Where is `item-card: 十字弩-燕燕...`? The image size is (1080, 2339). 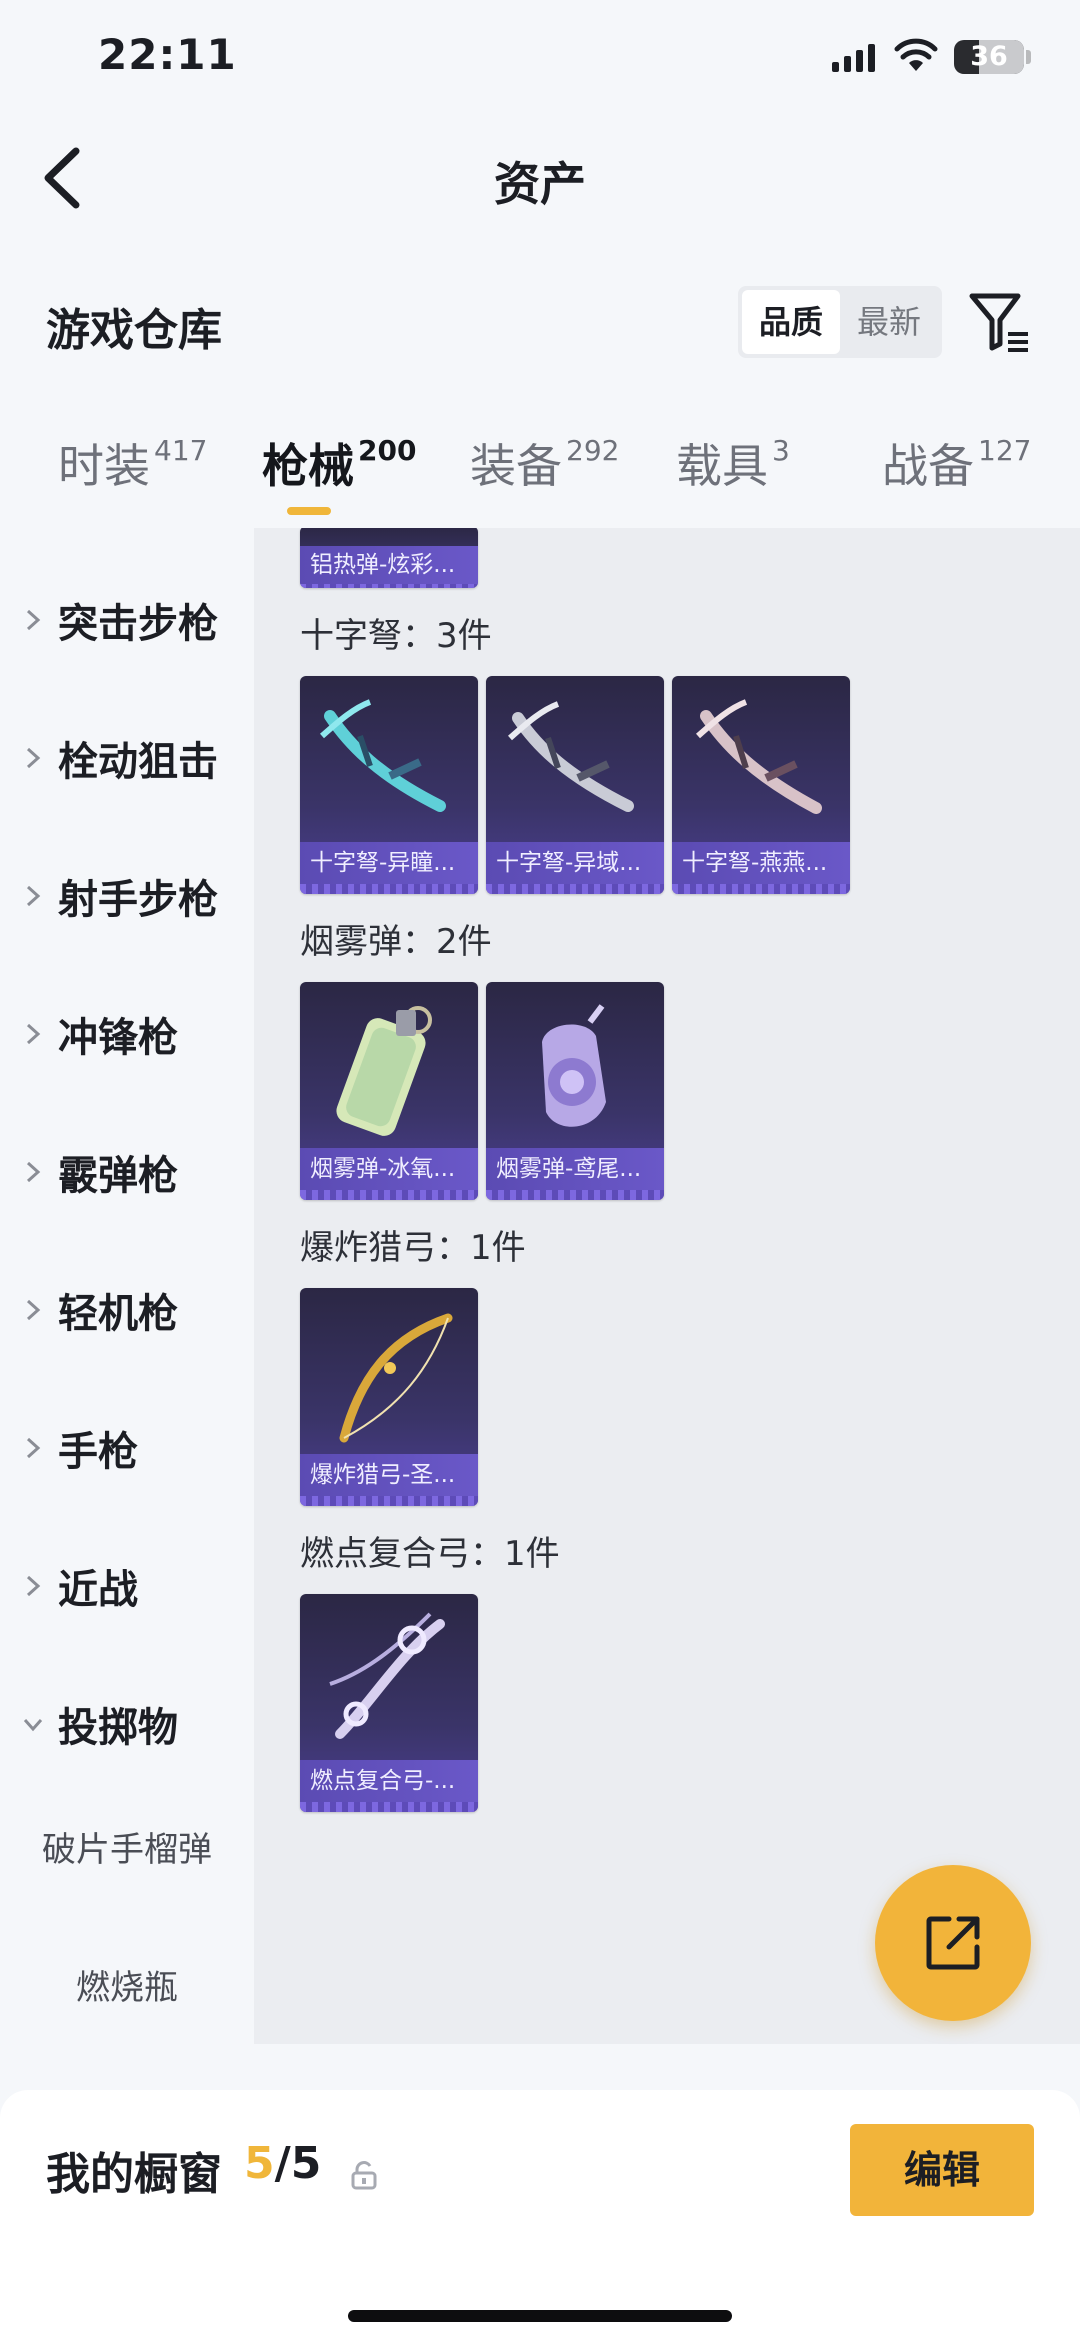 item-card: 十字弩-燕燕... is located at coordinates (761, 785).